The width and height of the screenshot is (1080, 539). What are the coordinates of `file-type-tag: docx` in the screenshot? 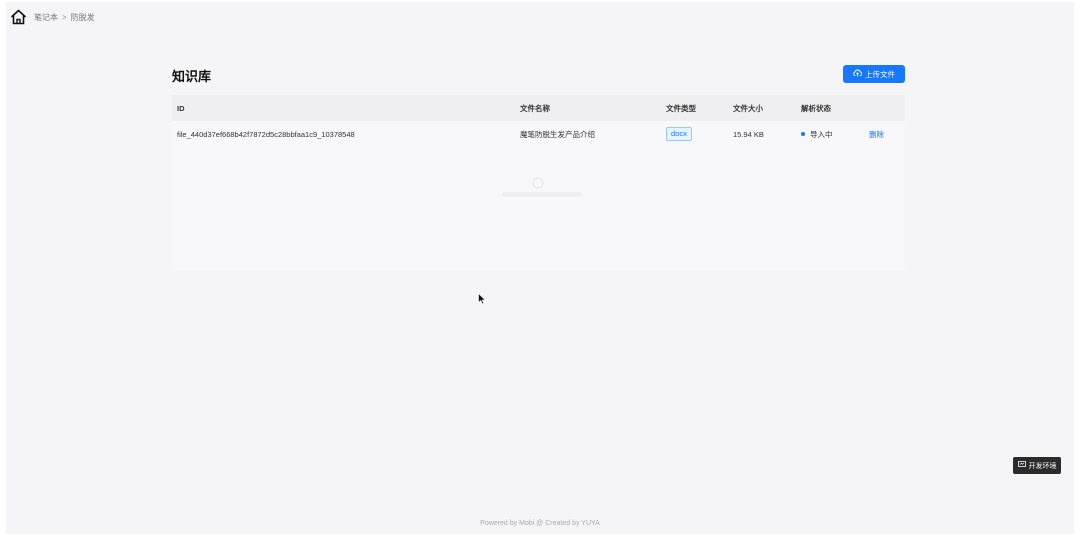 It's located at (679, 134).